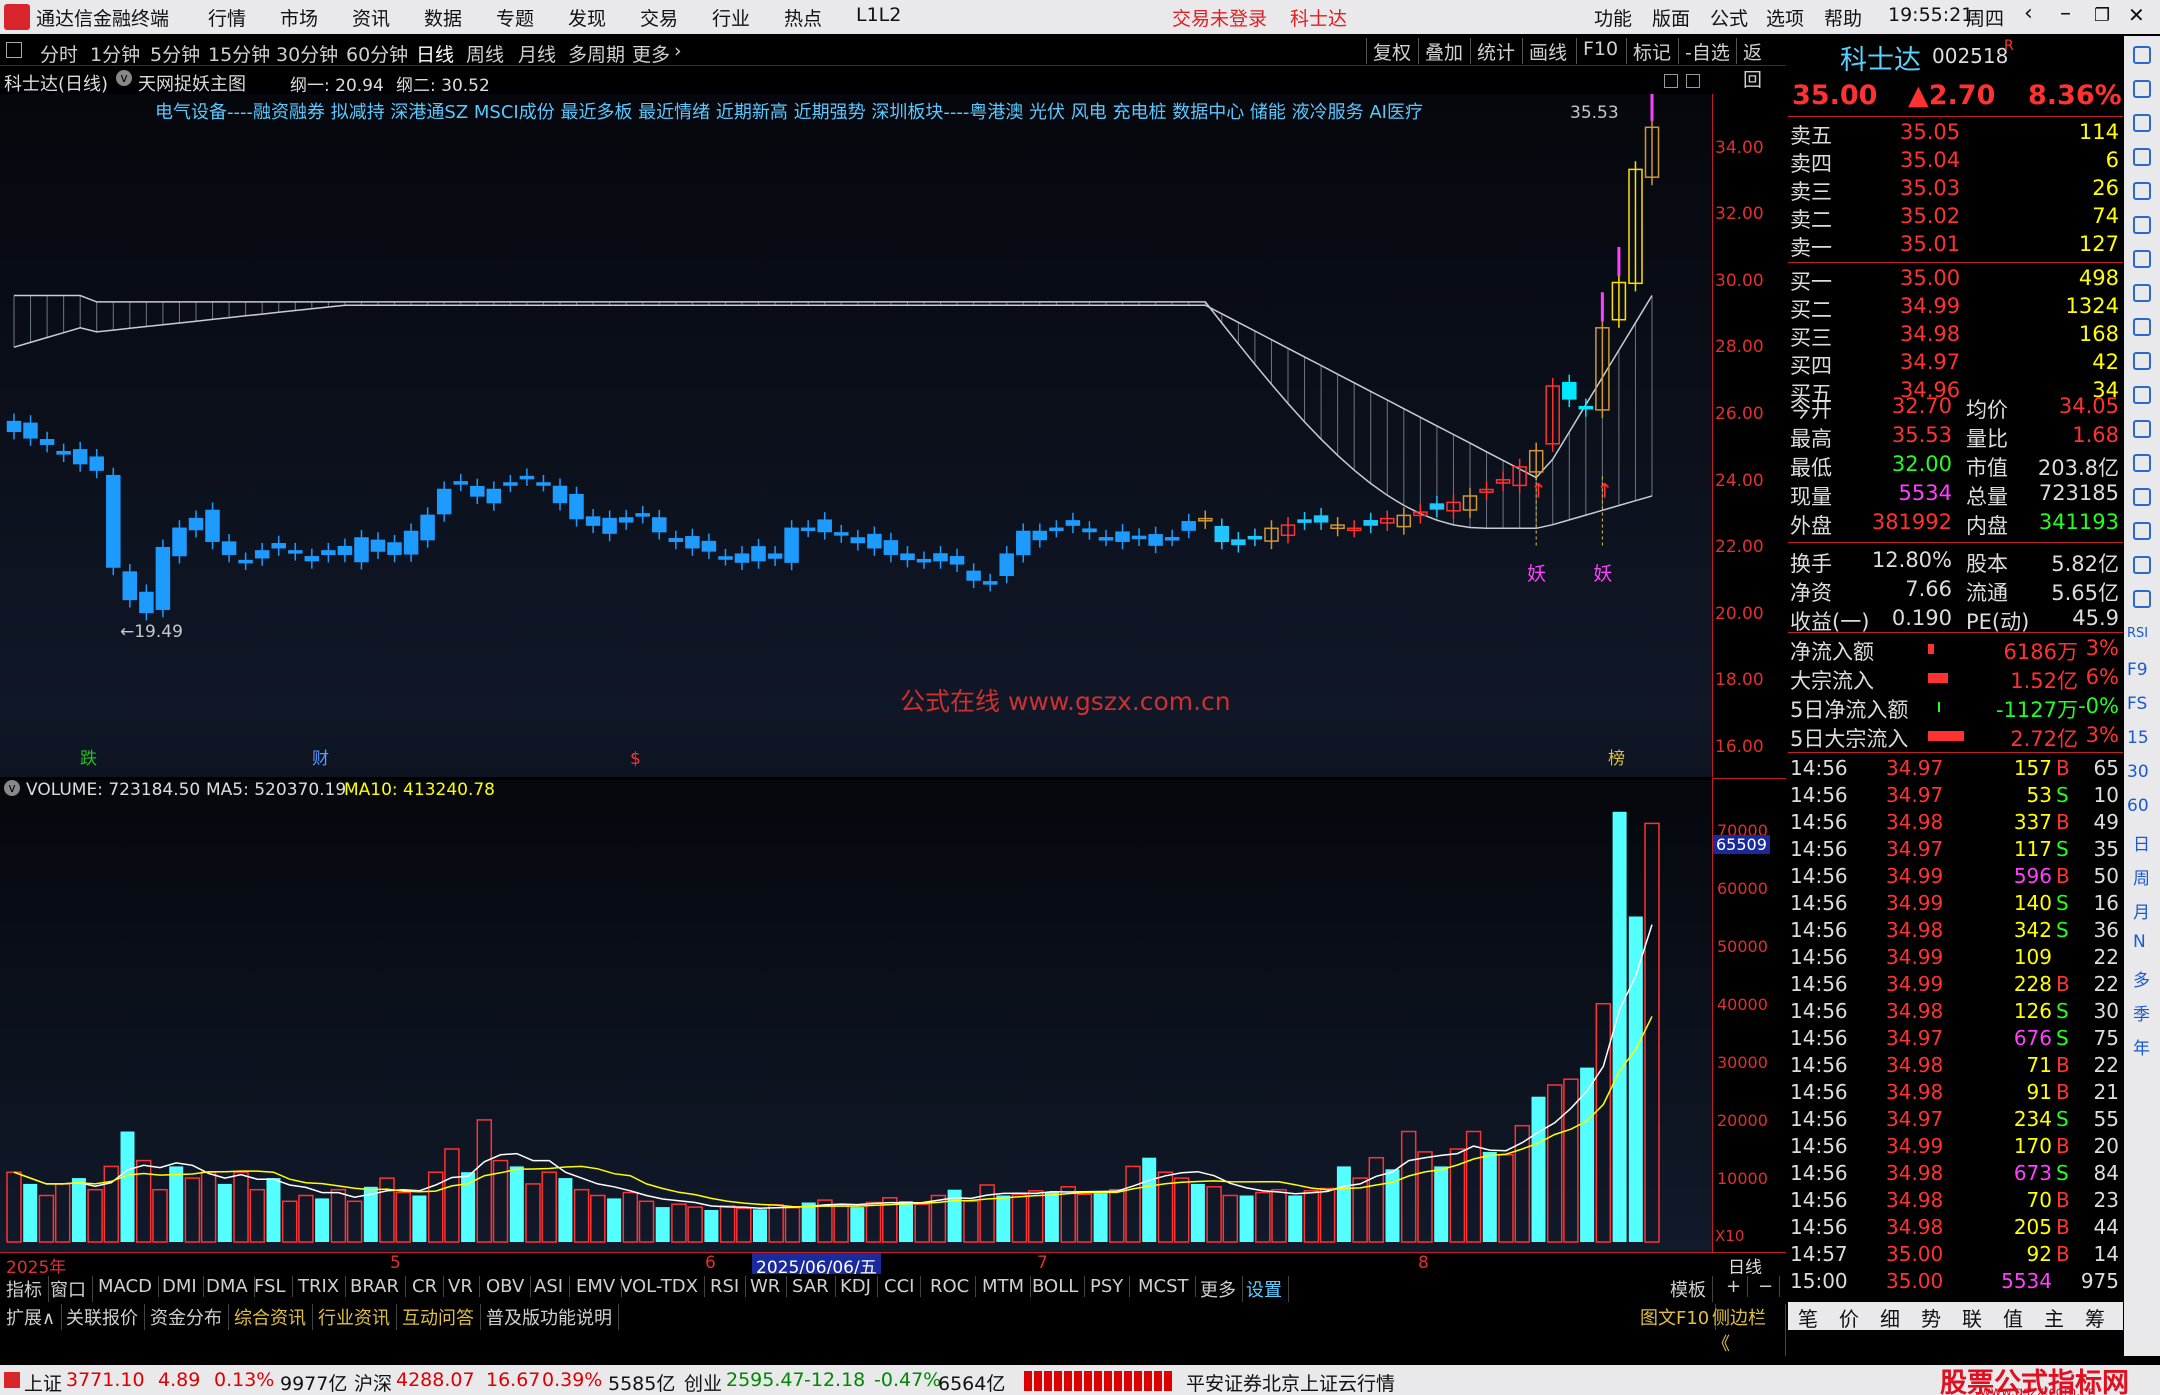  Describe the element at coordinates (1890, 1317) in the screenshot. I see `quote-tab: 细` at that location.